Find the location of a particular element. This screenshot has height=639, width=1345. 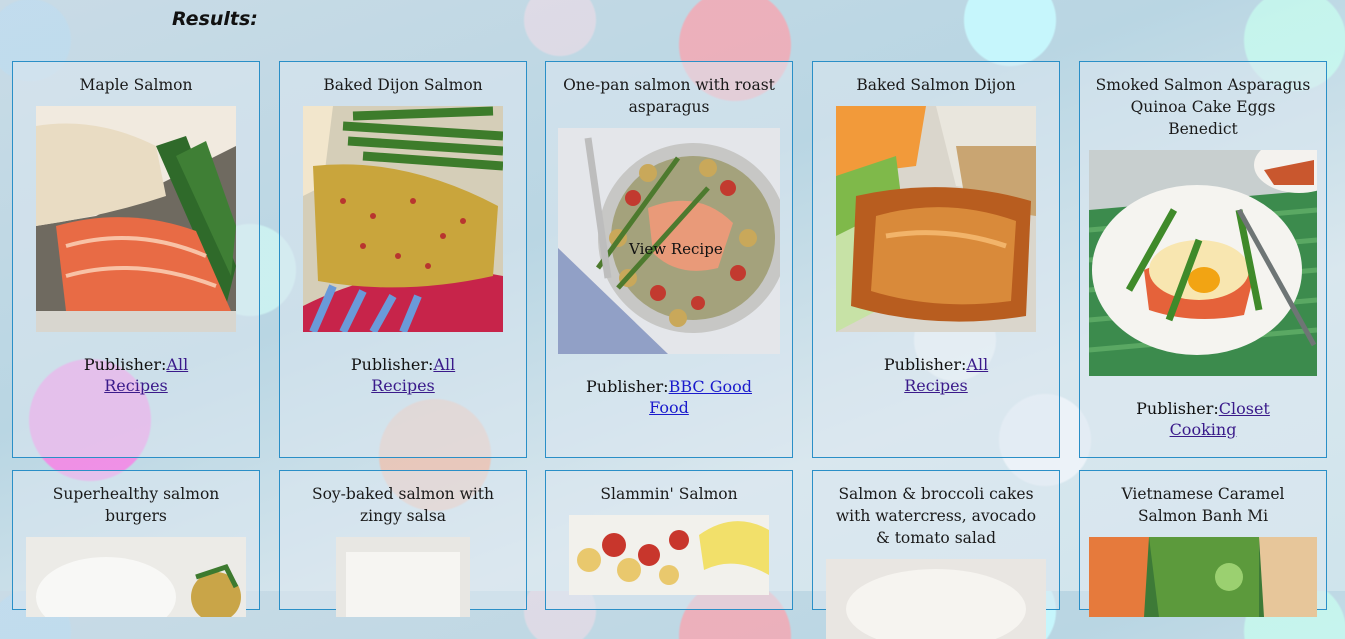

view-recipe-overlay: View Recipe is located at coordinates (676, 249).